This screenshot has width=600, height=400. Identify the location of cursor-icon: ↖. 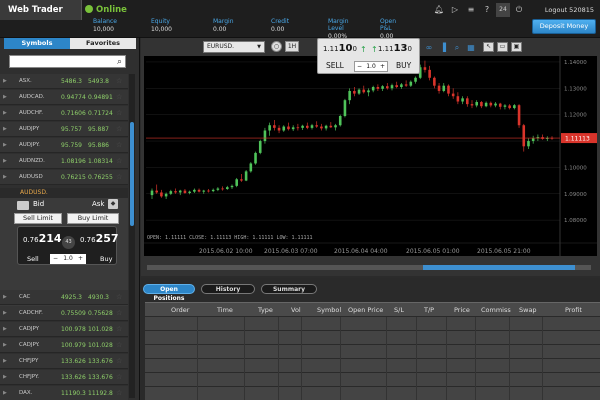
(488, 47).